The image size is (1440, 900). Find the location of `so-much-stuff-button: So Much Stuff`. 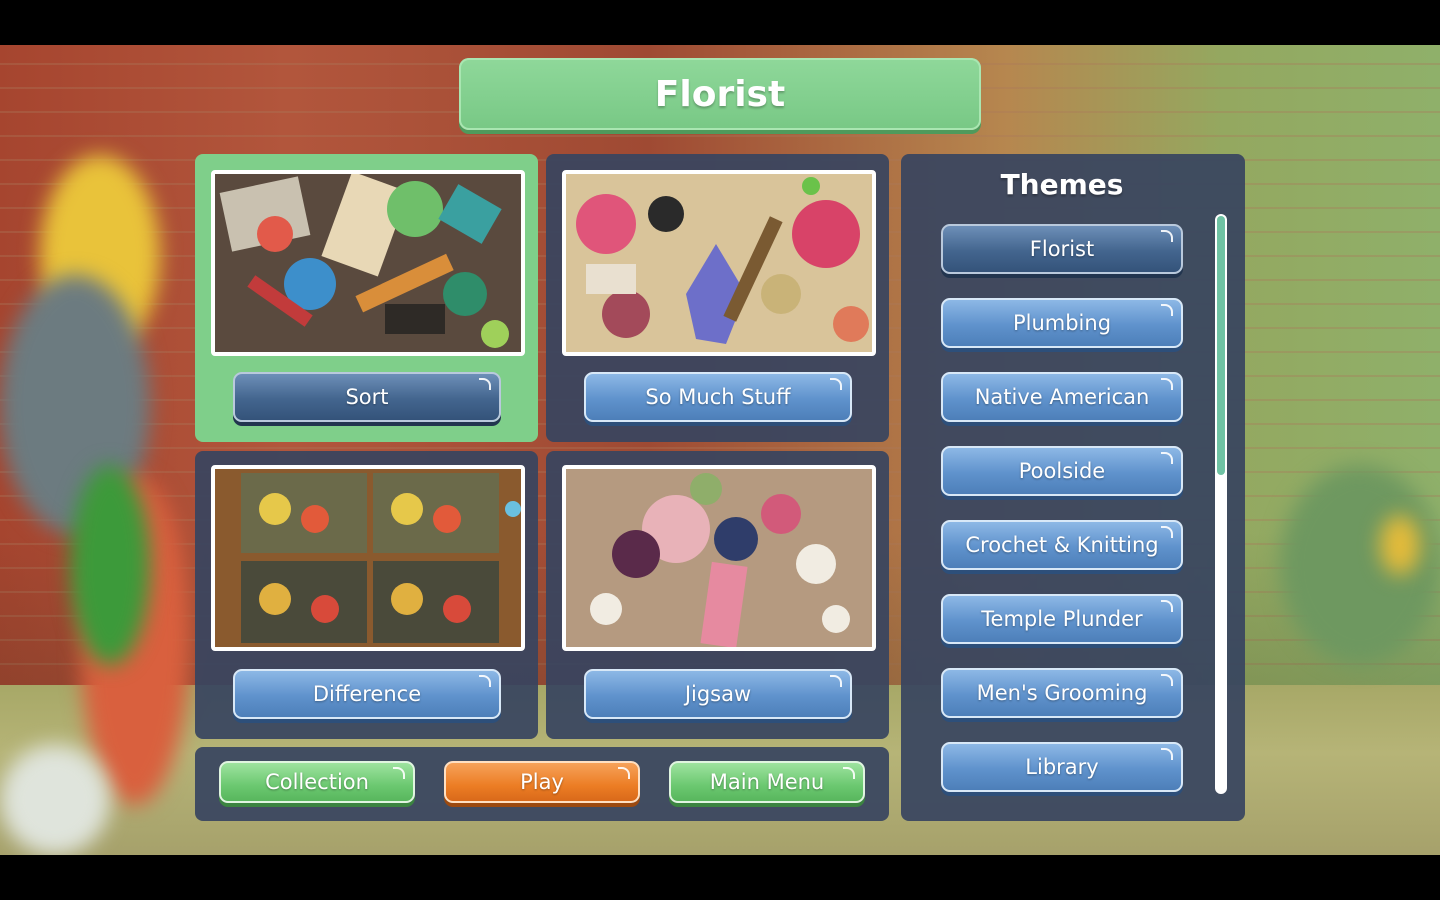

so-much-stuff-button: So Much Stuff is located at coordinates (718, 397).